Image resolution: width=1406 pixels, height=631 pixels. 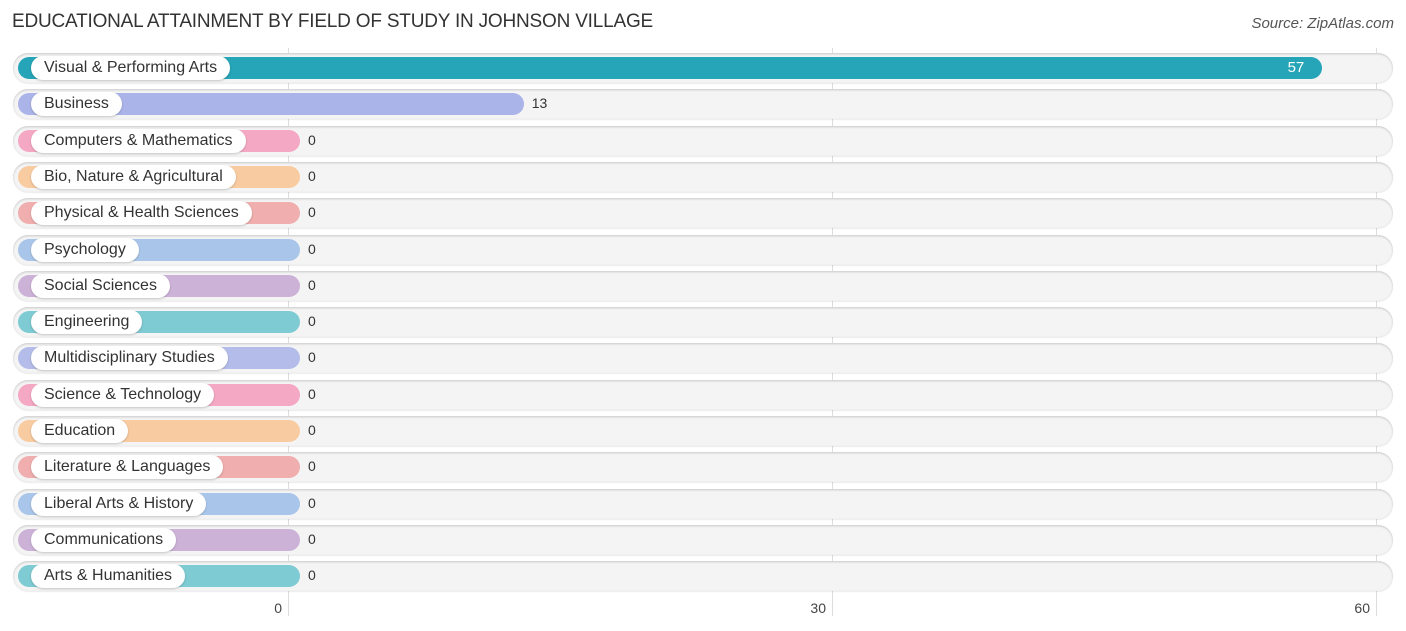 I want to click on bar-row: Arts & Humanities 0, so click(x=703, y=576).